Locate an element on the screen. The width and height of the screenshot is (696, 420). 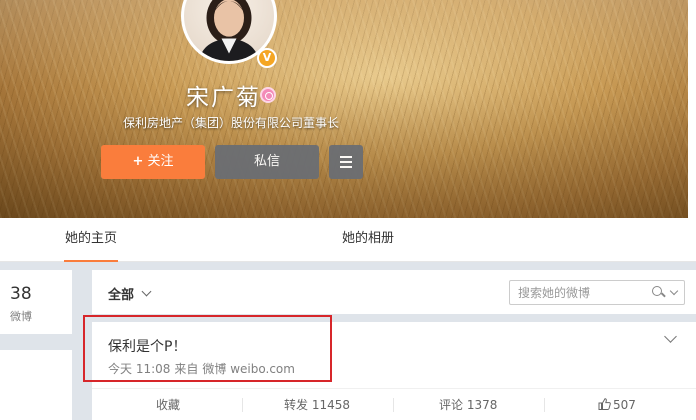
profile-title: 保利房地产（集团）股份有限公司董事长 is located at coordinates (231, 123).